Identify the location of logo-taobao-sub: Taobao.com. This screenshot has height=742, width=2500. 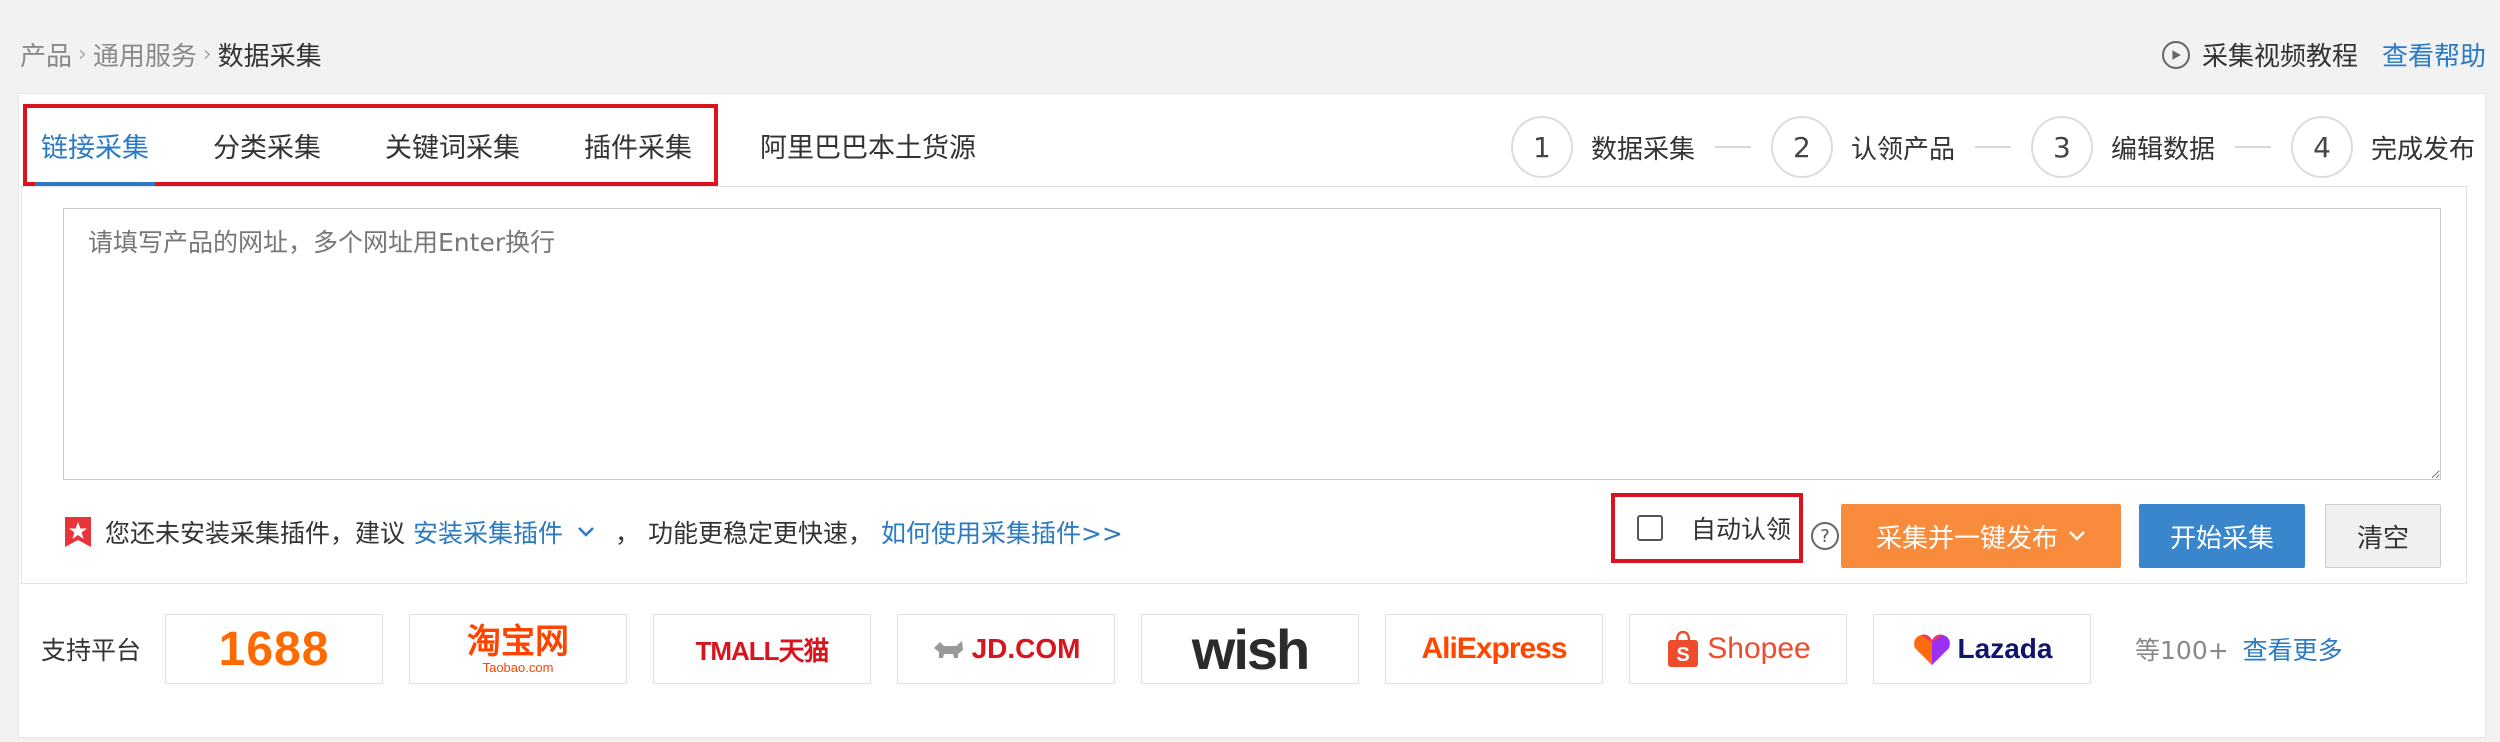
(518, 667).